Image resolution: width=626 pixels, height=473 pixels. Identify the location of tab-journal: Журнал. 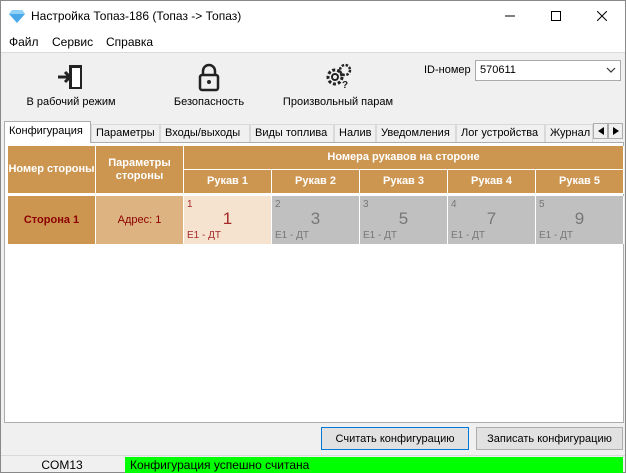
(569, 133).